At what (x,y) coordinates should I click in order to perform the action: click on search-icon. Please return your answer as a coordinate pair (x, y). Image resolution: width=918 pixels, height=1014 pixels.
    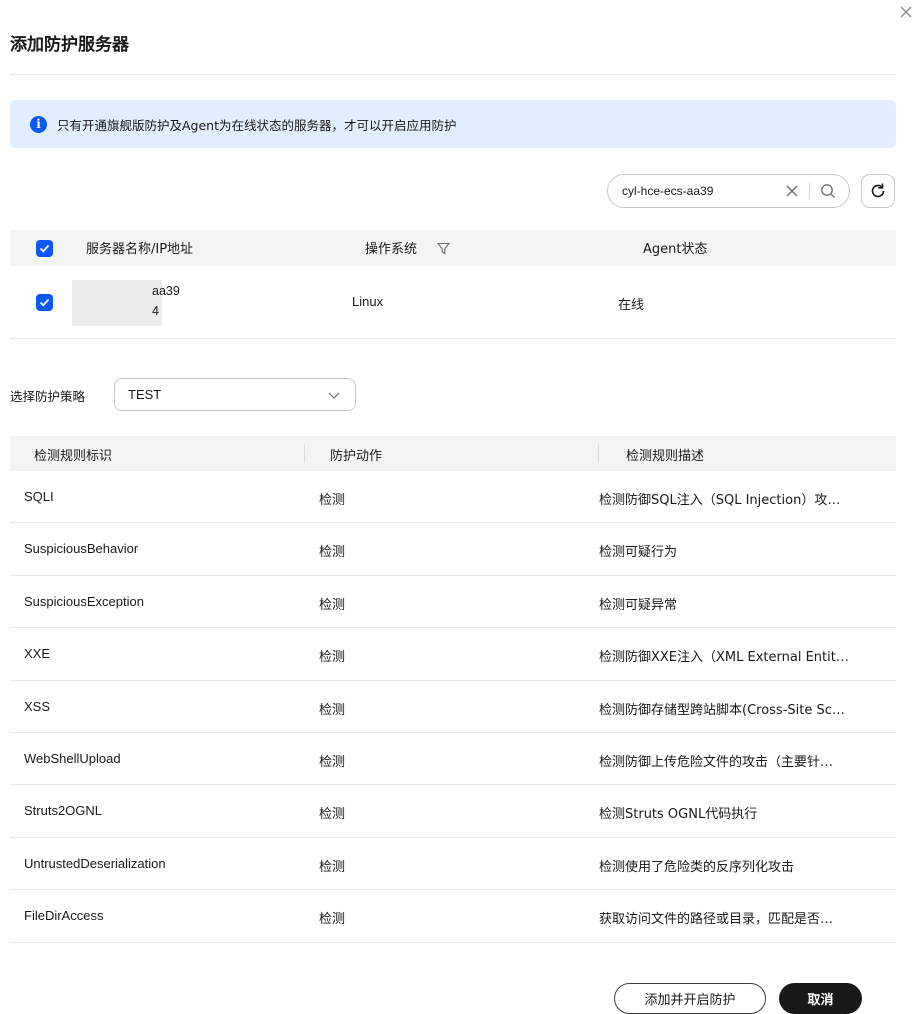
    Looking at the image, I should click on (828, 191).